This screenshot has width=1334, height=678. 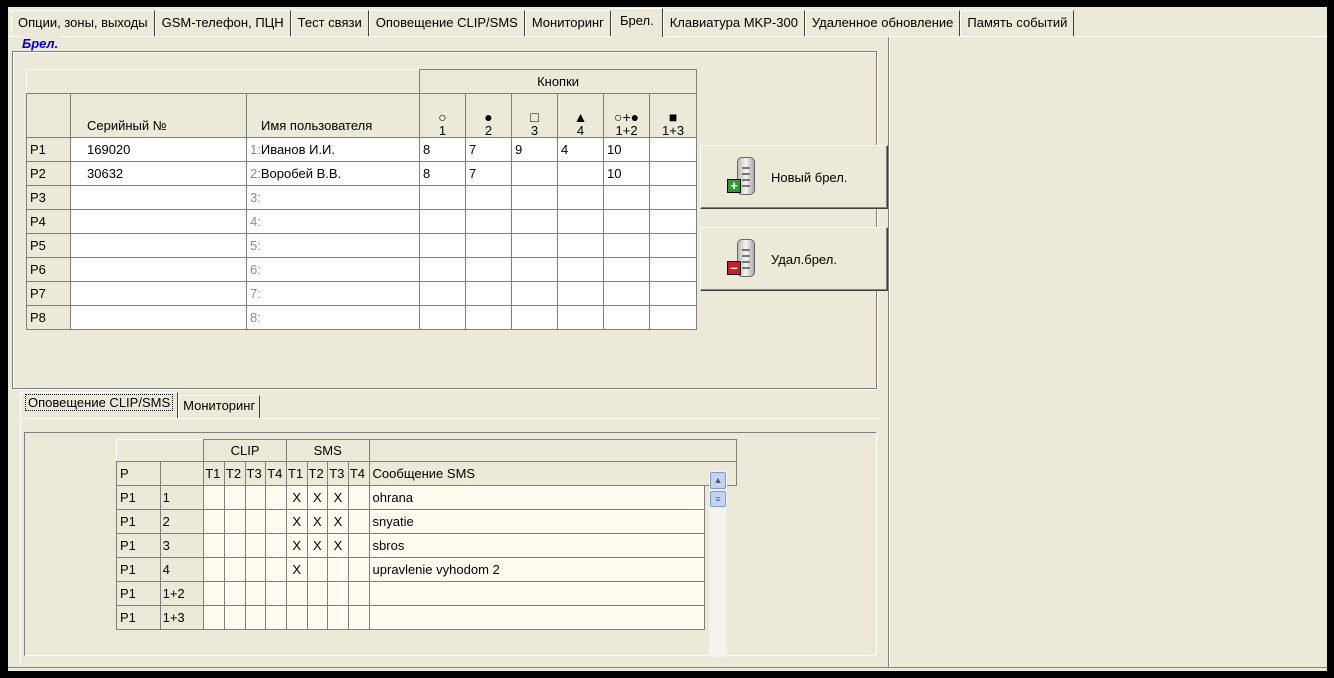 I want to click on user-cell: 5:, so click(x=333, y=245).